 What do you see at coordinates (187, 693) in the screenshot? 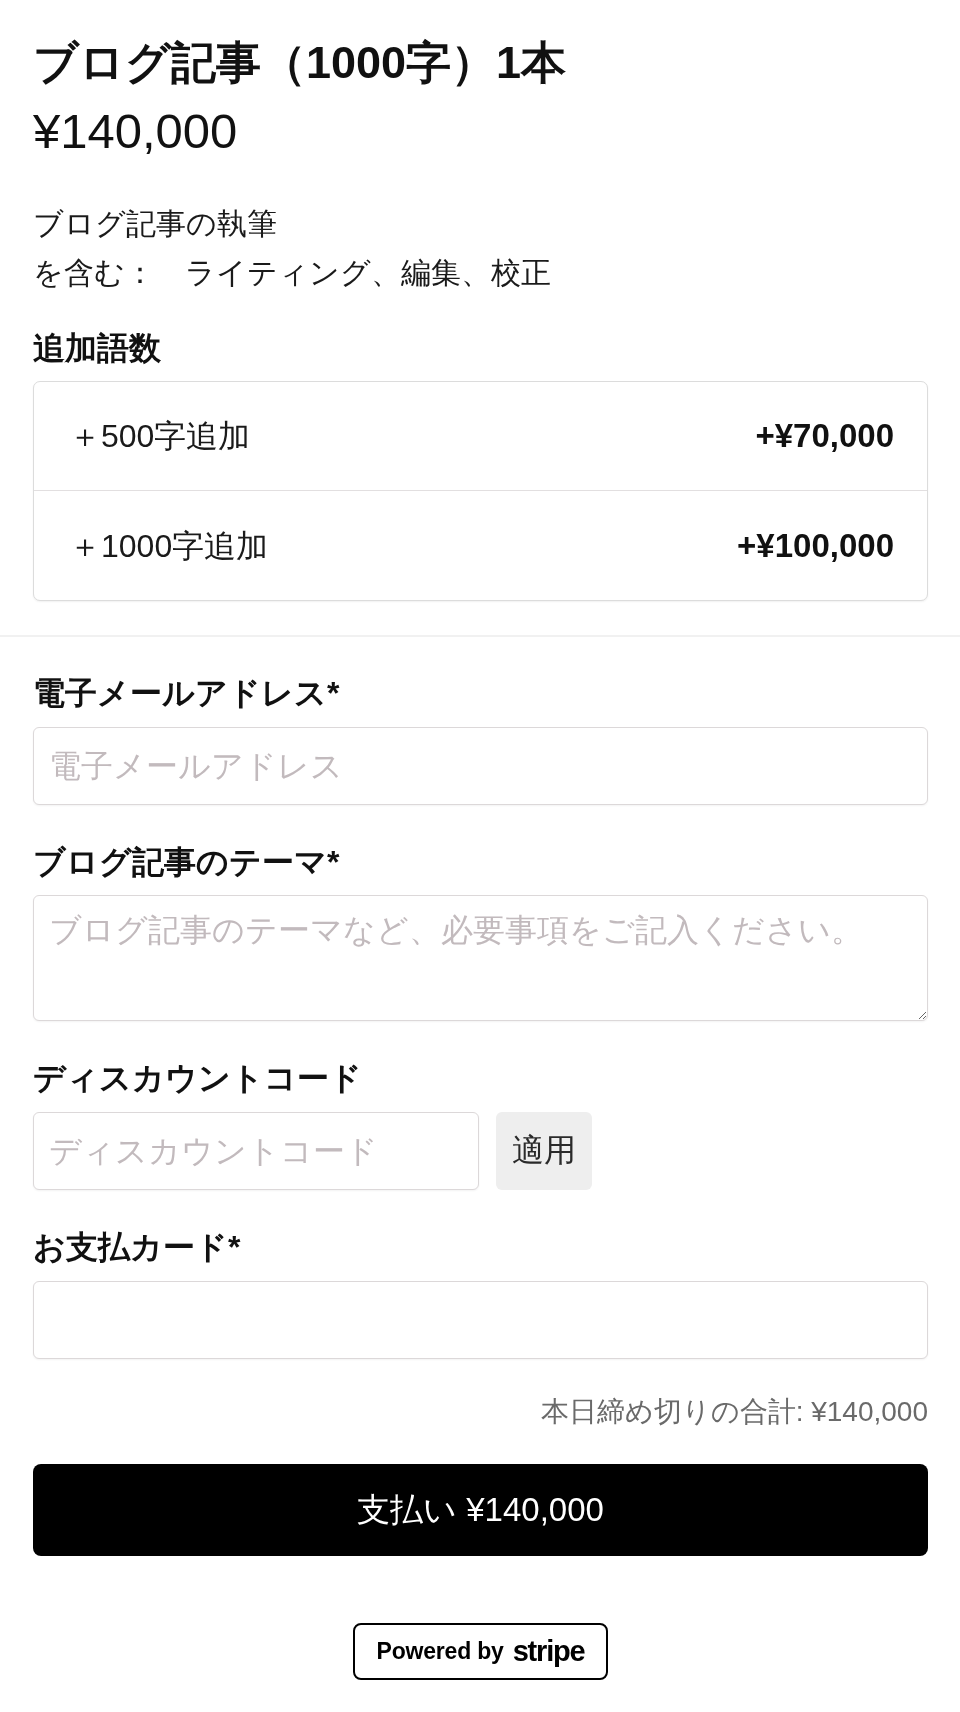
I see `field-label: 電子メールアドレス*` at bounding box center [187, 693].